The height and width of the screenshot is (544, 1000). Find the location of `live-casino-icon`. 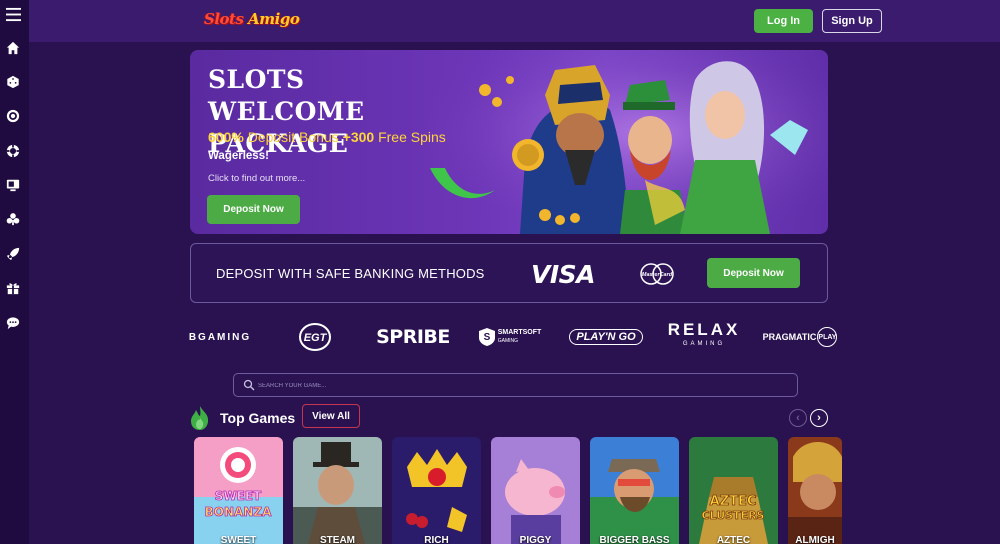

live-casino-icon is located at coordinates (13, 185).